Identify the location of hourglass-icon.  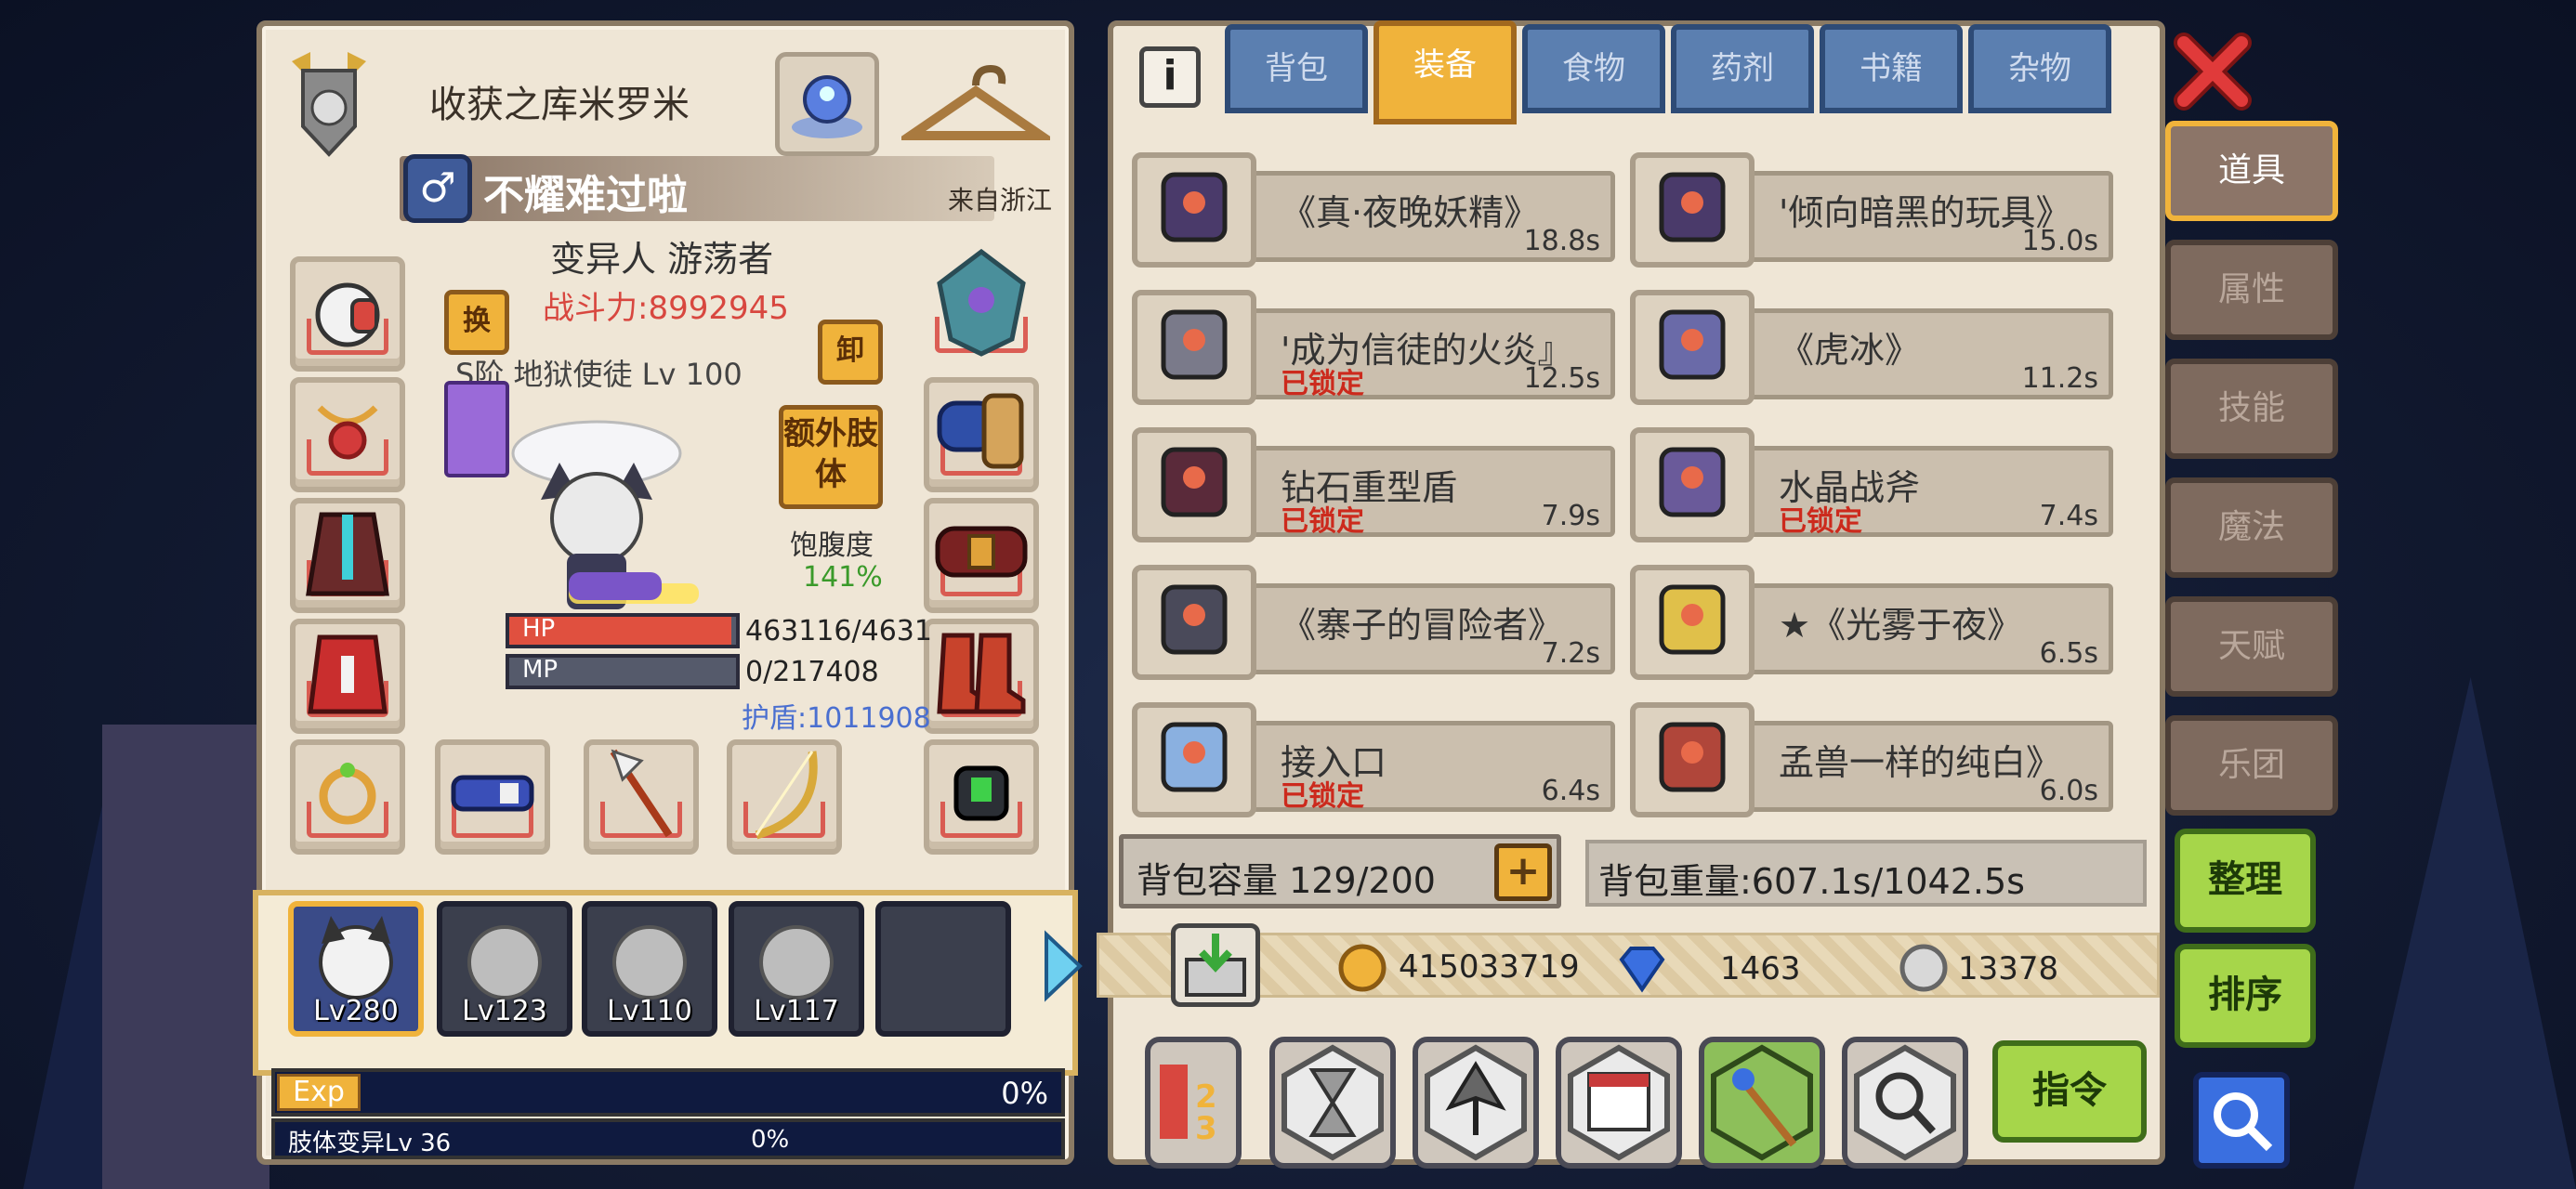
(1332, 1103).